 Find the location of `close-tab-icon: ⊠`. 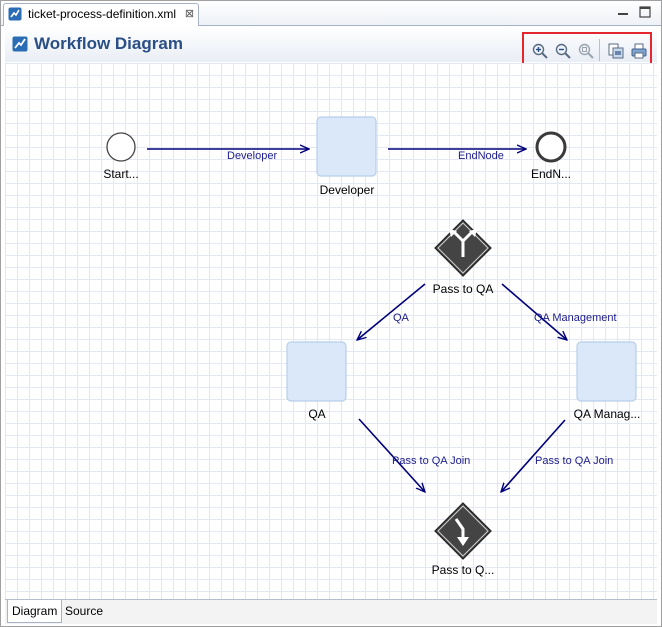

close-tab-icon: ⊠ is located at coordinates (189, 14).